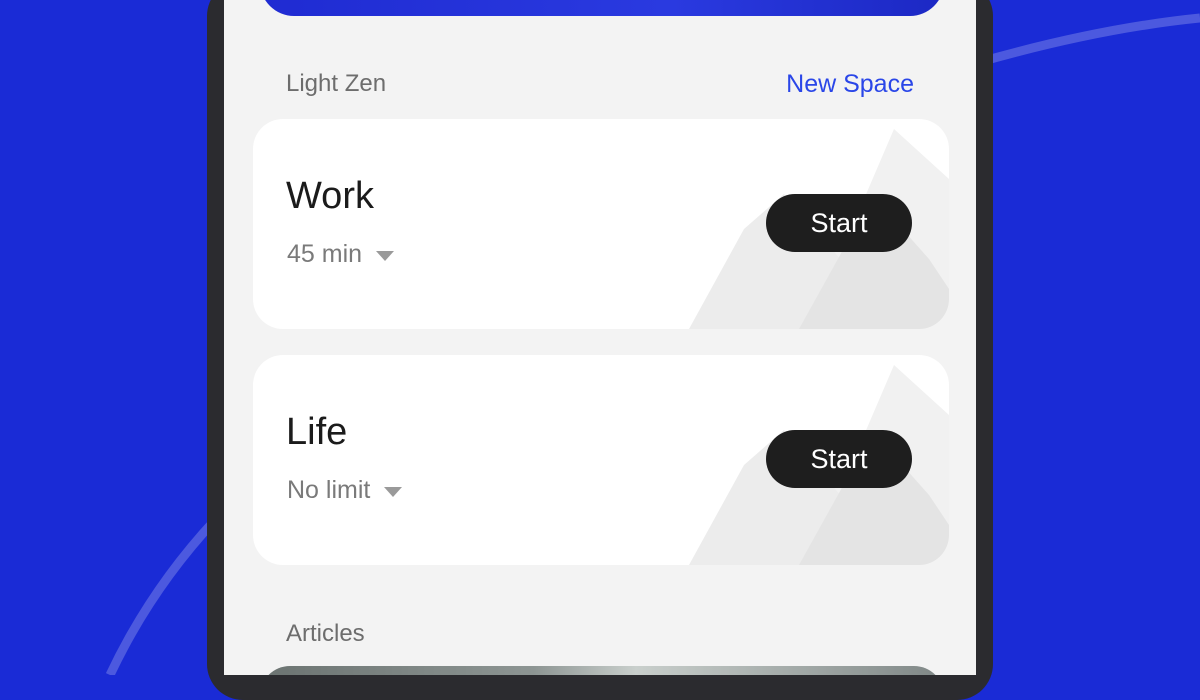 Image resolution: width=1200 pixels, height=700 pixels. I want to click on start-button-life: Start, so click(839, 459).